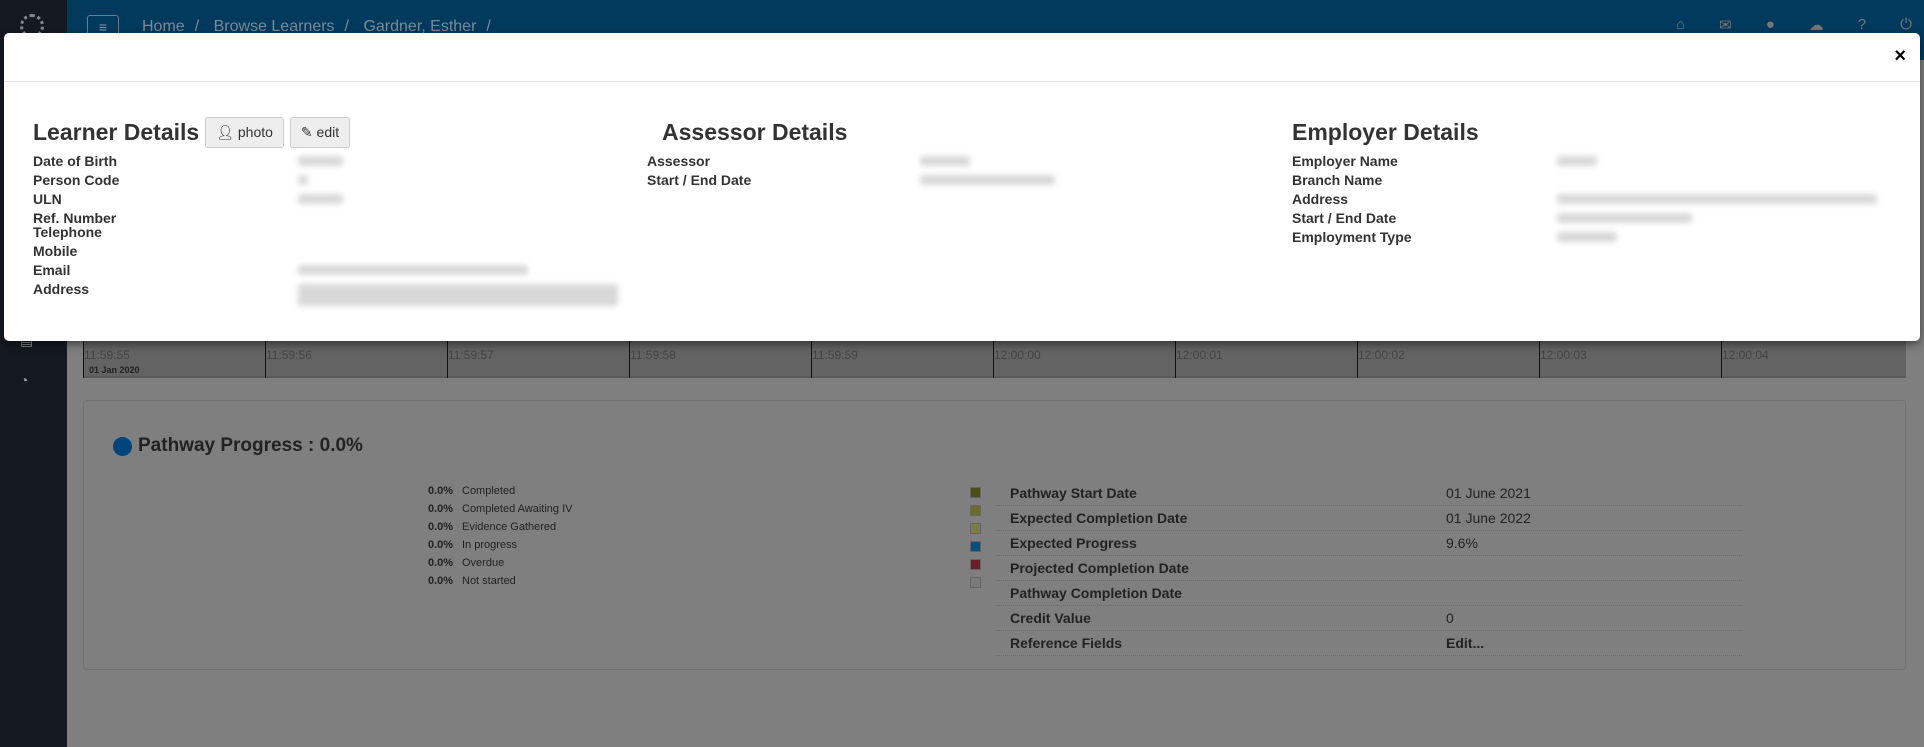 Image resolution: width=1924 pixels, height=747 pixels. I want to click on legend-label: Evidence Gathered, so click(509, 527).